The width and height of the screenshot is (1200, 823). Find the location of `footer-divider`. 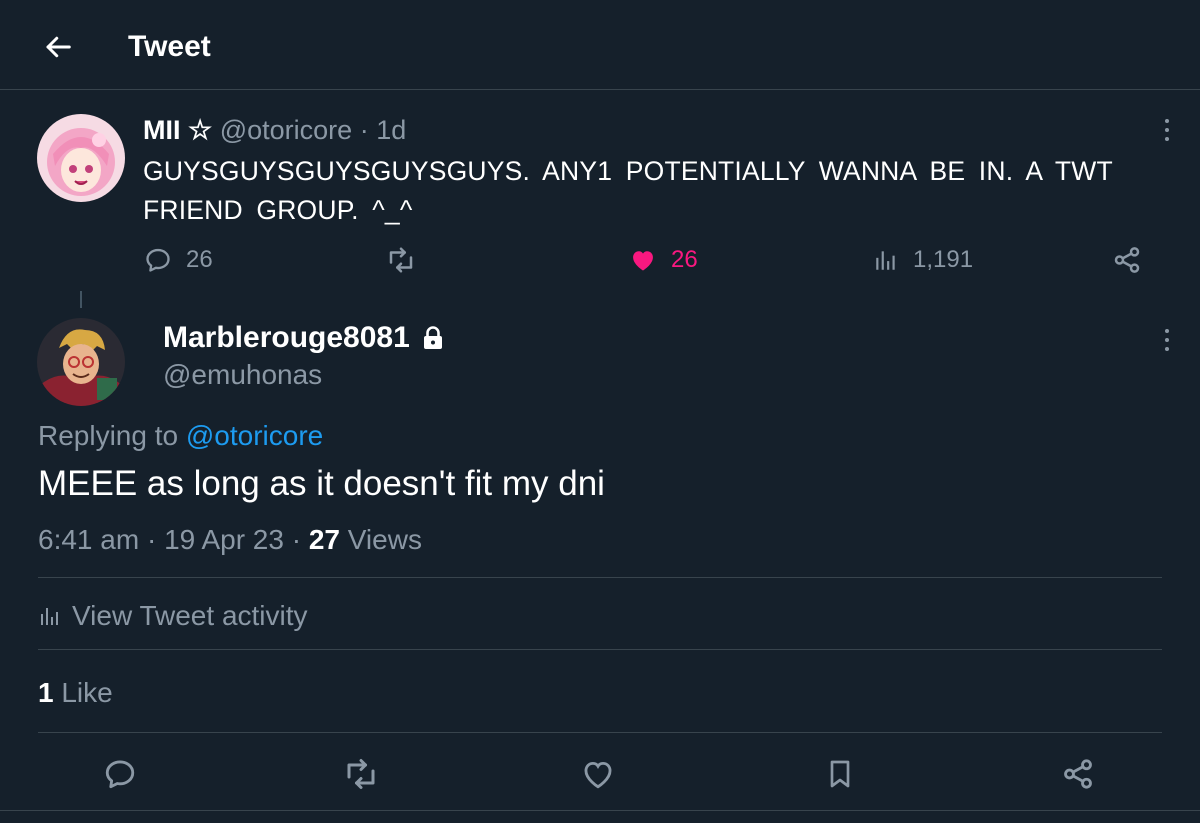

footer-divider is located at coordinates (600, 810).